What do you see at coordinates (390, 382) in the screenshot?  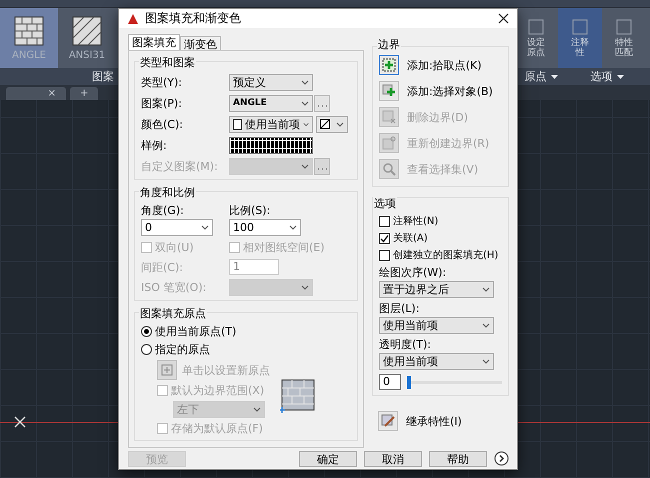 I see `transparency-field: 0` at bounding box center [390, 382].